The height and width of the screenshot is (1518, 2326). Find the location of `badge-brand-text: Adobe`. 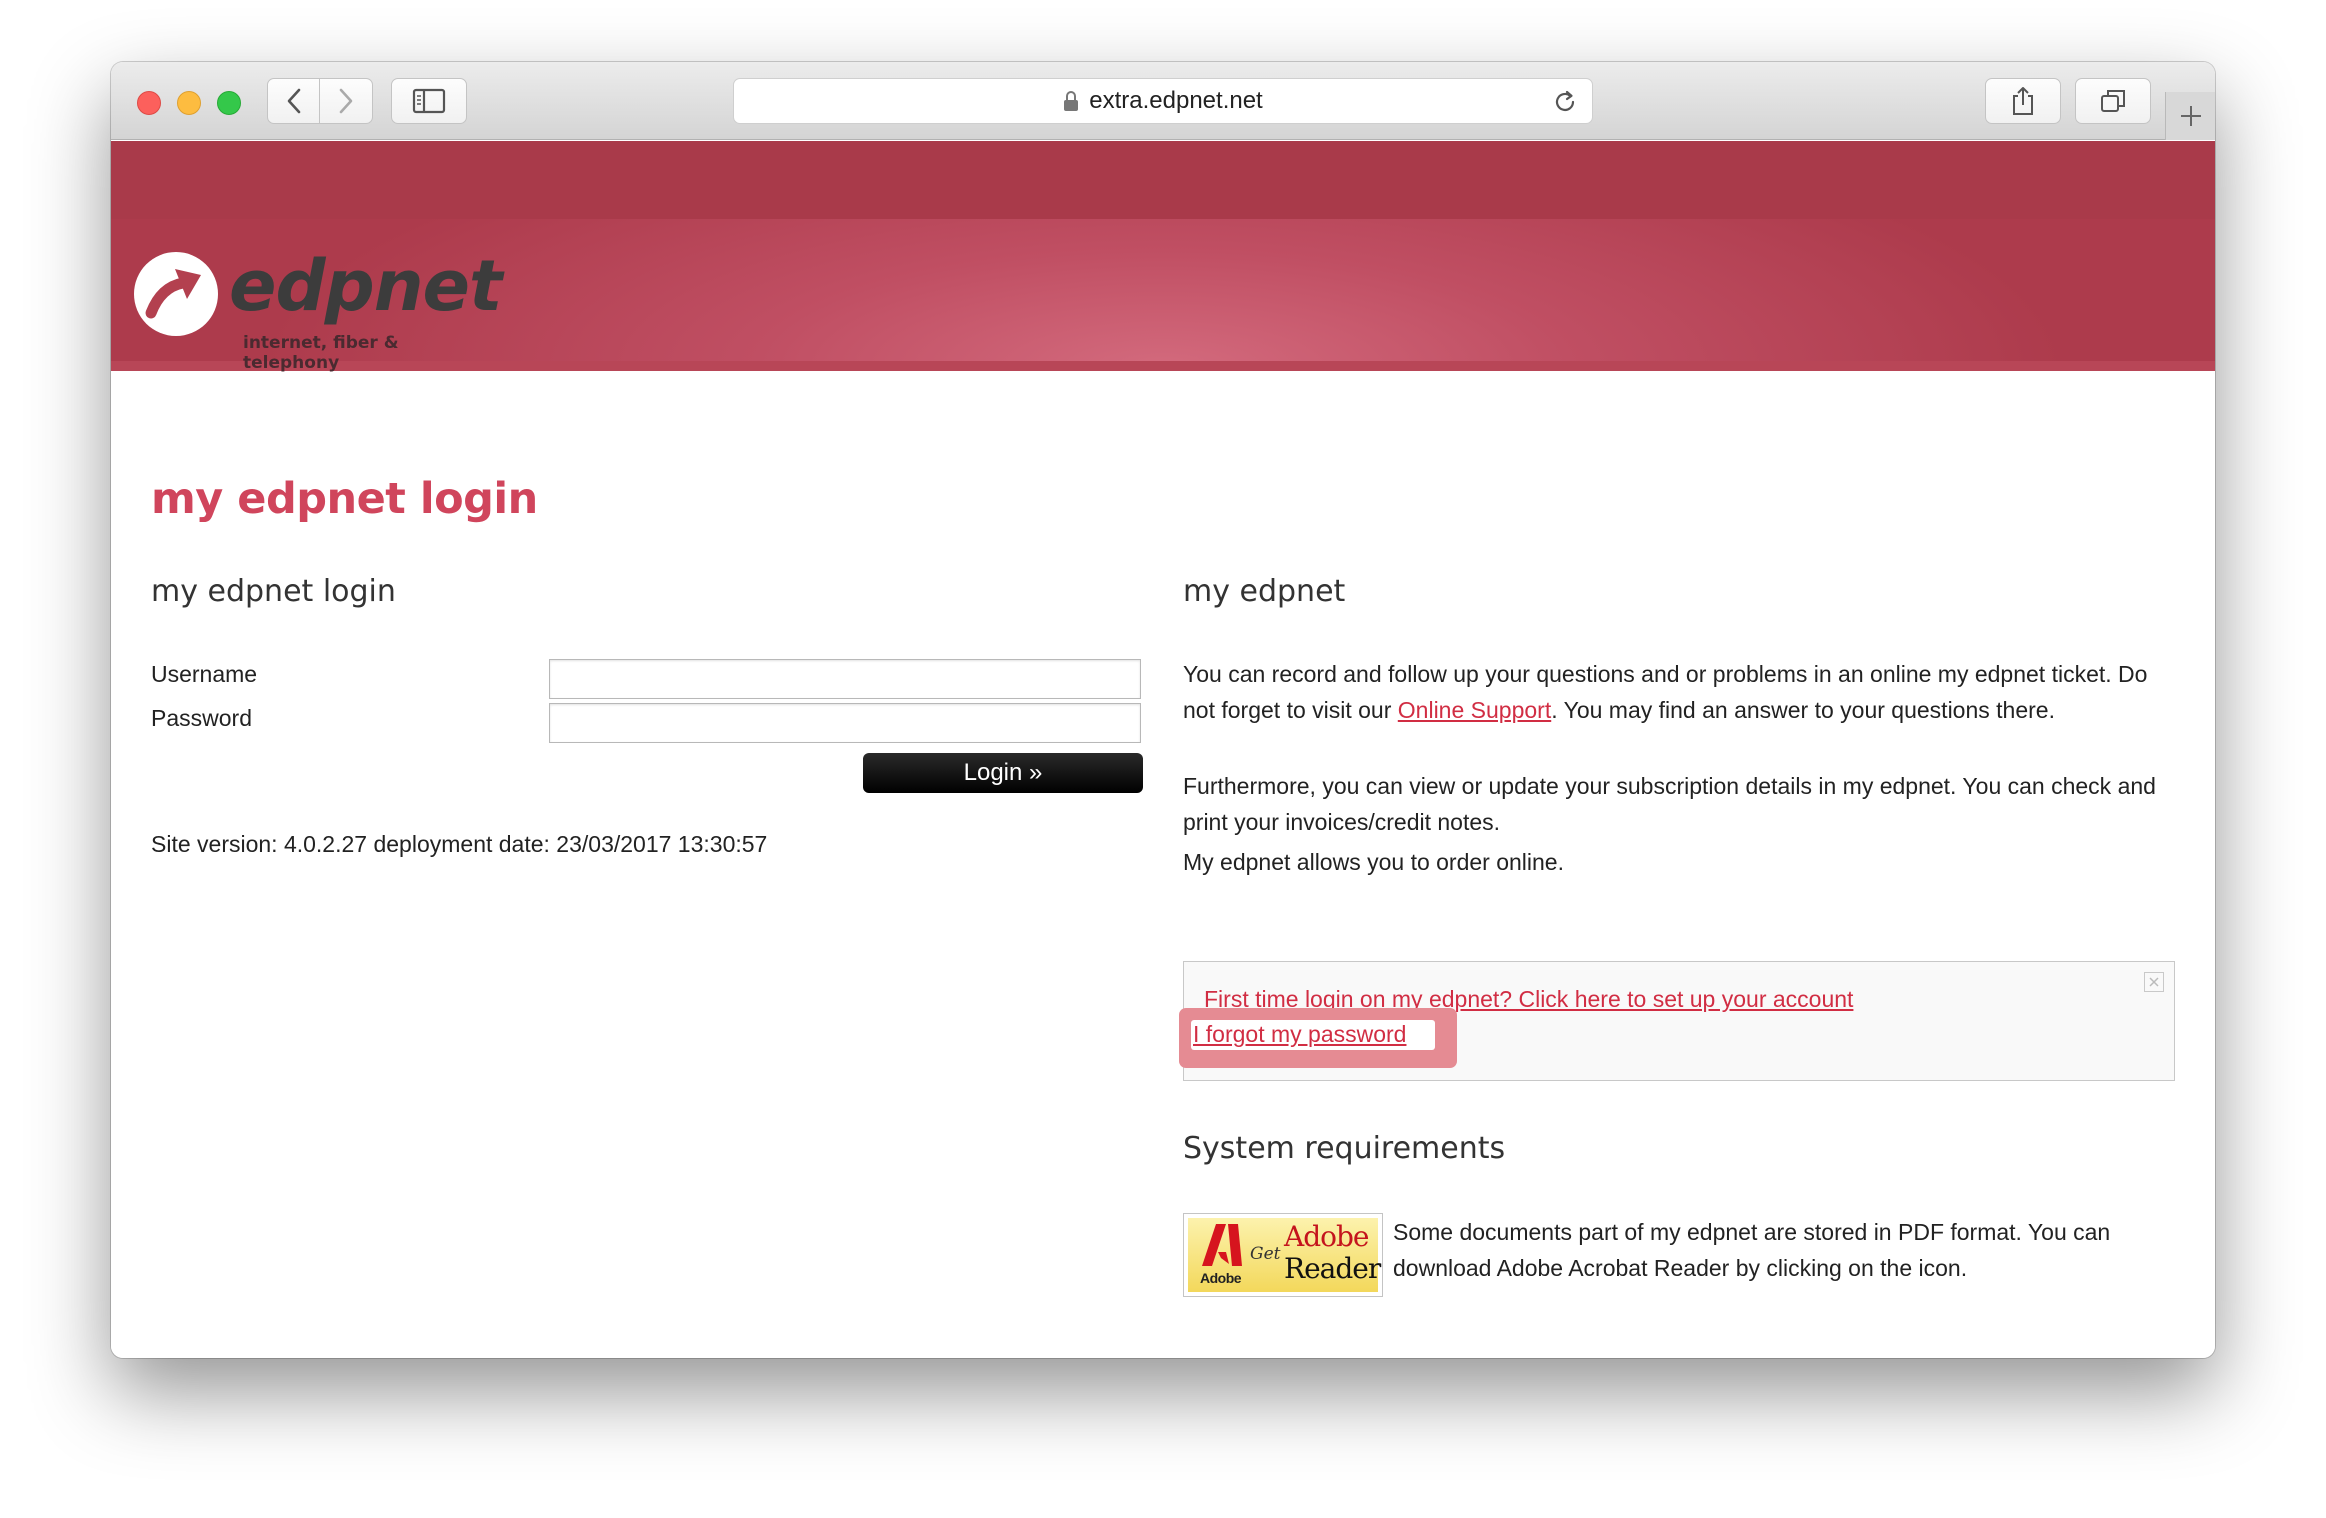

badge-brand-text: Adobe is located at coordinates (1326, 1236).